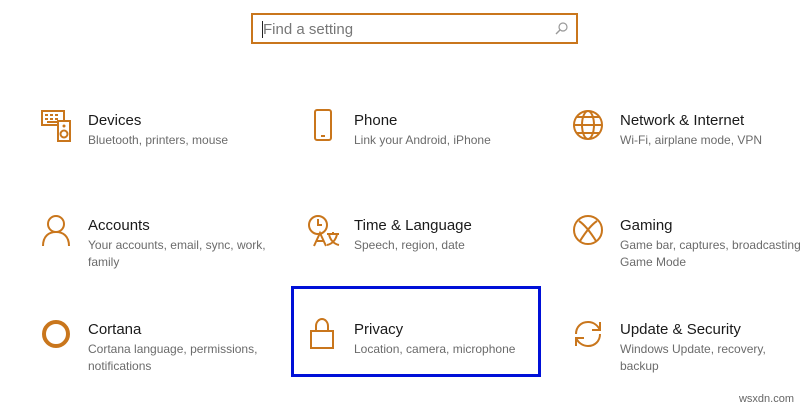 Image resolution: width=800 pixels, height=408 pixels. What do you see at coordinates (561, 28) in the screenshot?
I see `search-icon` at bounding box center [561, 28].